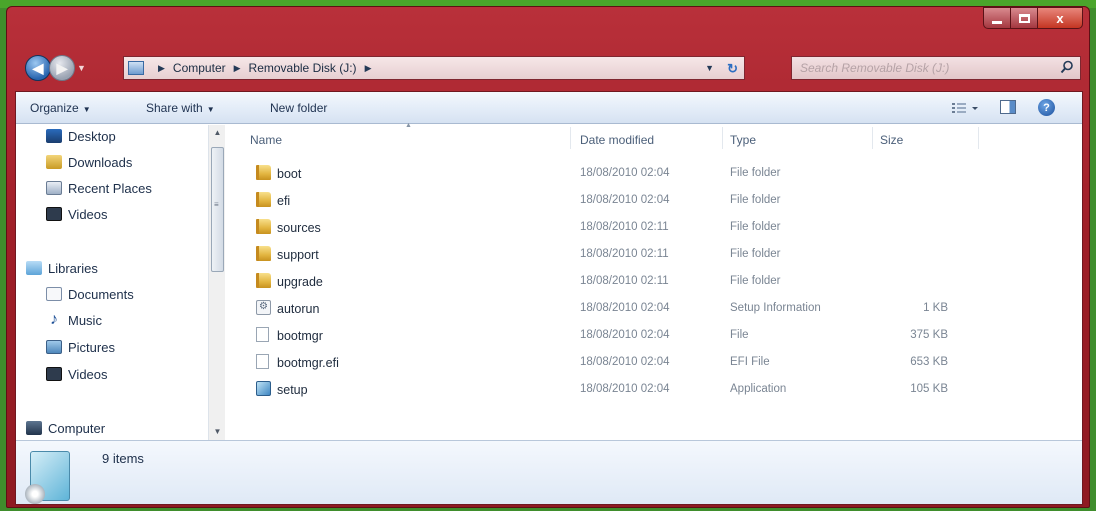 This screenshot has height=511, width=1096. What do you see at coordinates (83, 69) in the screenshot?
I see `recent-pages-dropdown: ▼` at bounding box center [83, 69].